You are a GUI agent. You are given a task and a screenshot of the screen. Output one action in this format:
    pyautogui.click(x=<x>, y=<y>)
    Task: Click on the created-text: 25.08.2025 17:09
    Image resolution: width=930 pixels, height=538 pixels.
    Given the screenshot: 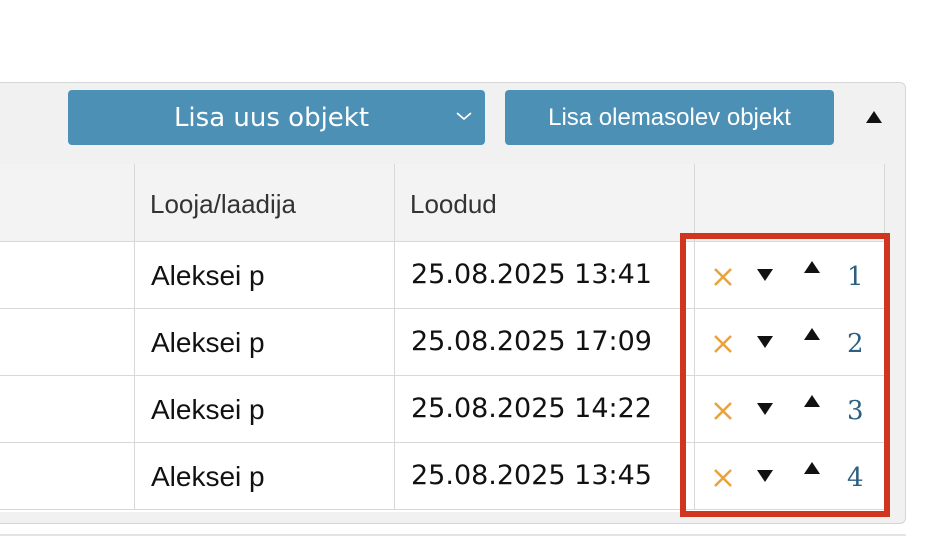 What is the action you would take?
    pyautogui.click(x=531, y=341)
    